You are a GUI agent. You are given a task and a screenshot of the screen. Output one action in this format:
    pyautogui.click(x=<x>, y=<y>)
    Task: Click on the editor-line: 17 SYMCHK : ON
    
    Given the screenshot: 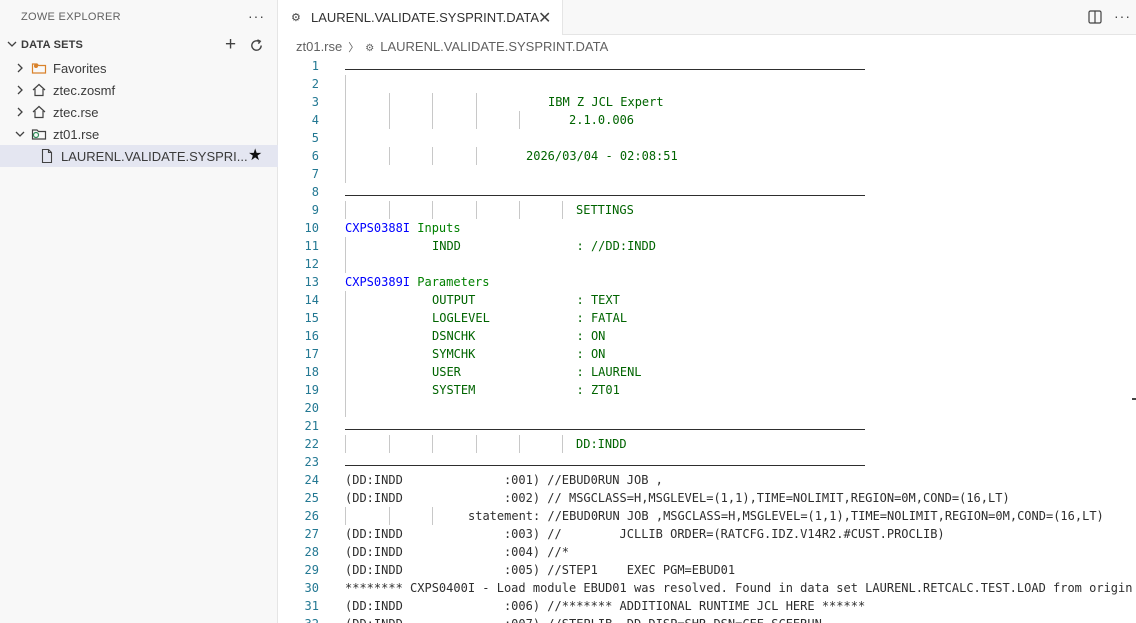 What is the action you would take?
    pyautogui.click(x=707, y=354)
    